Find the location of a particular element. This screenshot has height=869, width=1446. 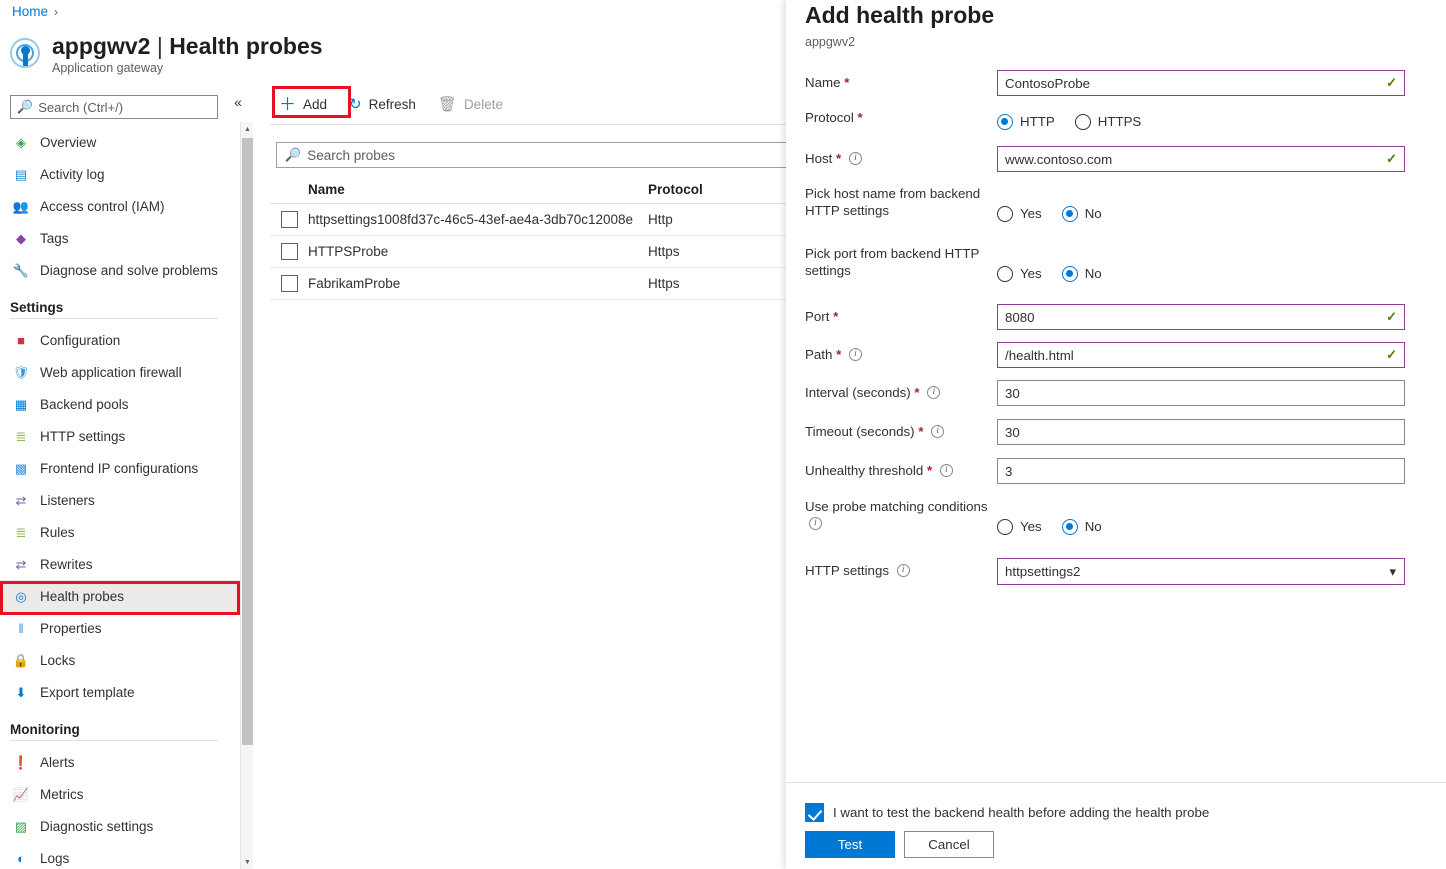

protocol-option-https: HTTPS is located at coordinates (1107, 121).